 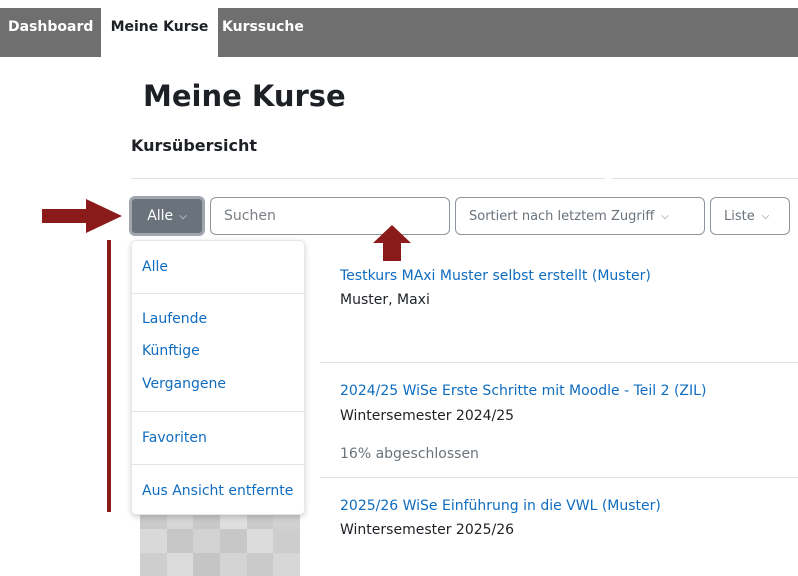 I want to click on dropdown-item-aus-ansicht-entfernte: Aus Ansicht entfernte, so click(x=217, y=491).